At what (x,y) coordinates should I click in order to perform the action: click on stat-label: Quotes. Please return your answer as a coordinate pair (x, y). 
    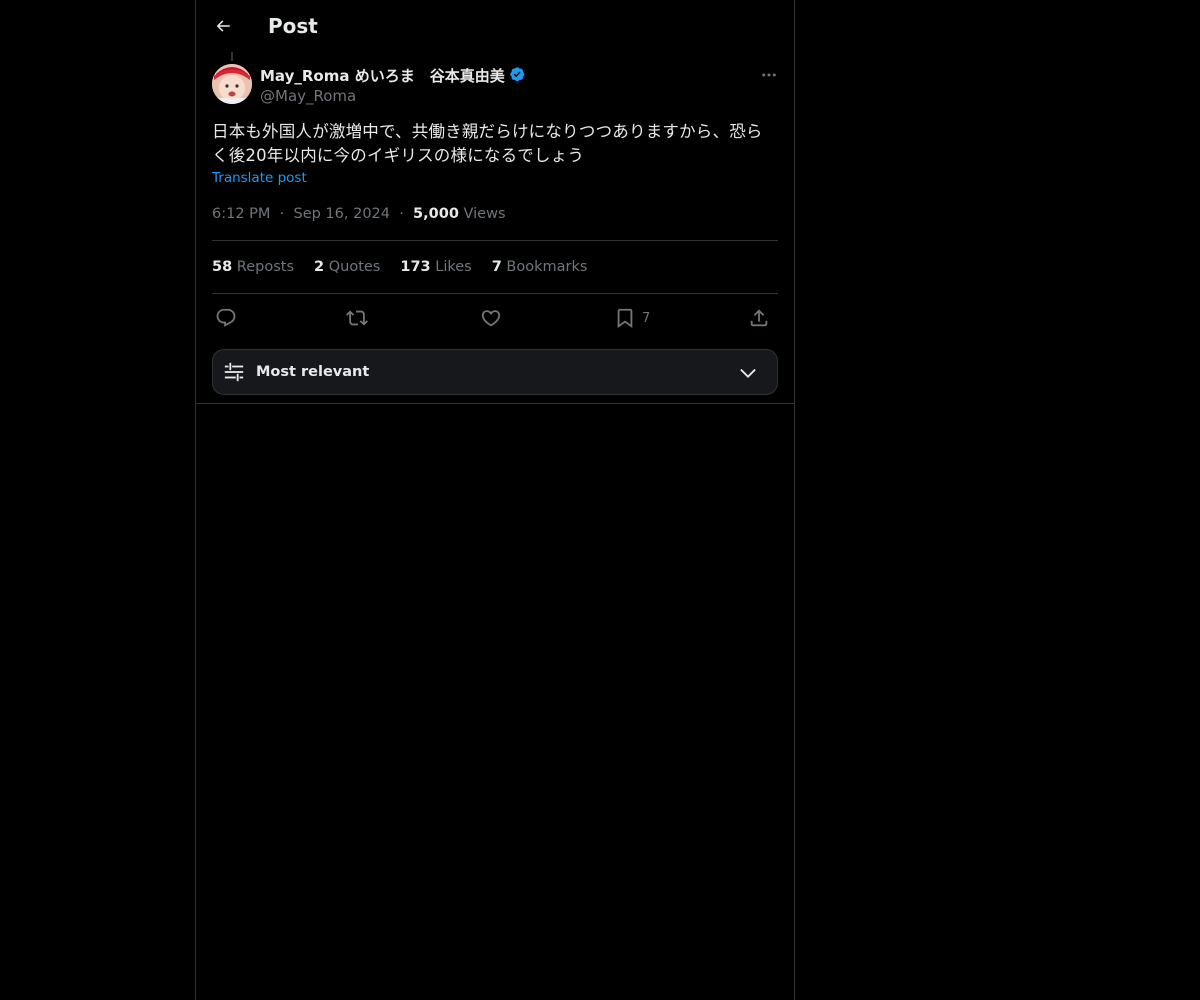
    Looking at the image, I should click on (354, 267).